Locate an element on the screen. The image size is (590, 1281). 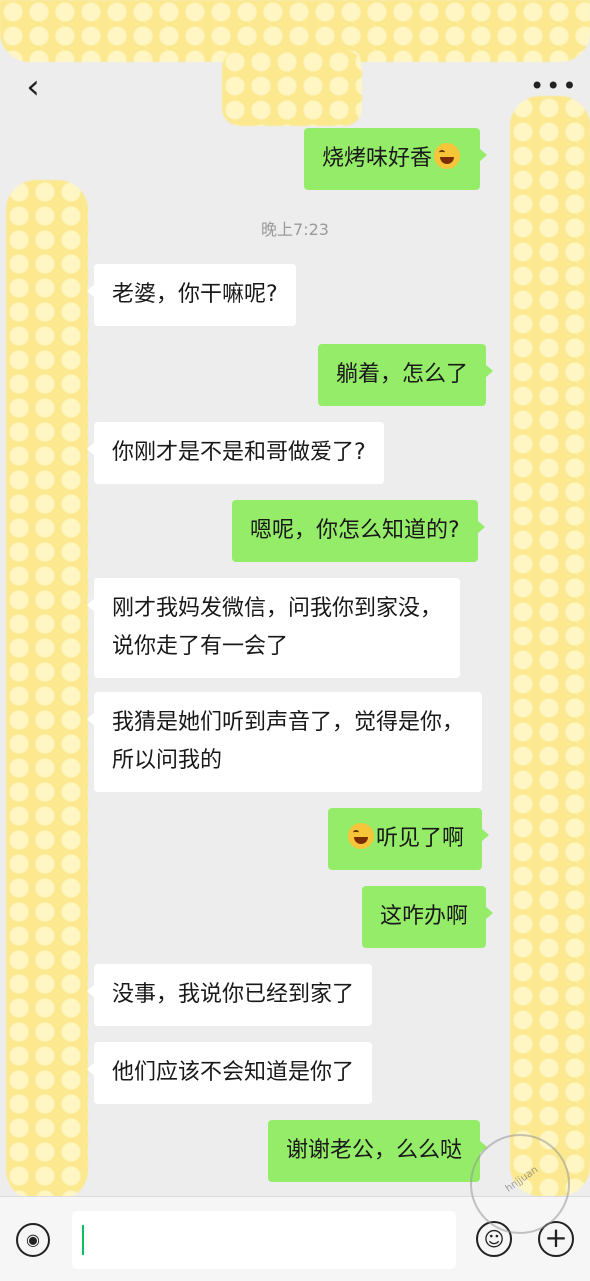
message-text: 烧烤味好香 is located at coordinates (377, 158).